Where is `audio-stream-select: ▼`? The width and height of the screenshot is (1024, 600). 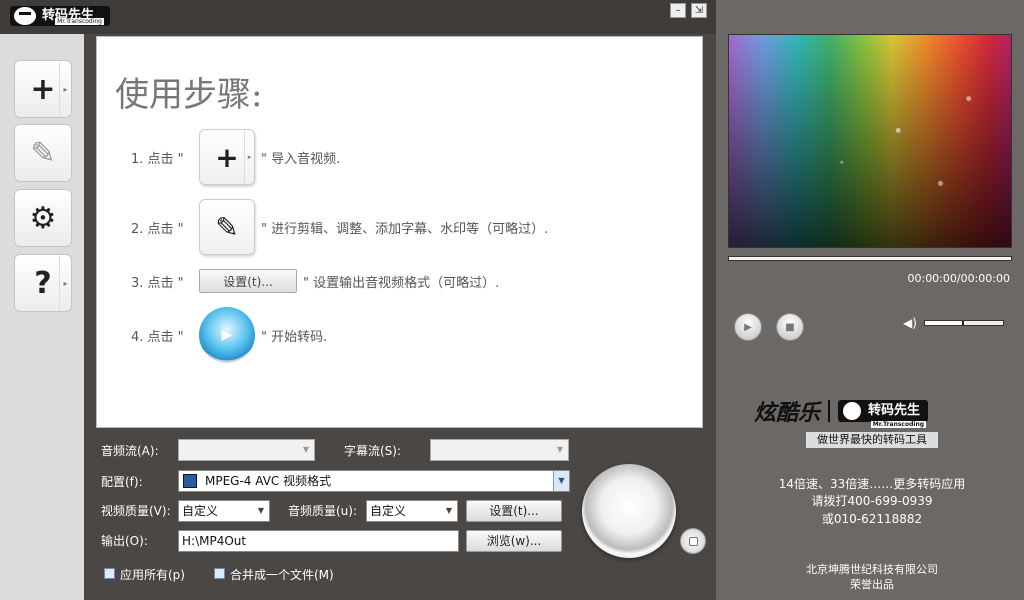
audio-stream-select: ▼ is located at coordinates (246, 450).